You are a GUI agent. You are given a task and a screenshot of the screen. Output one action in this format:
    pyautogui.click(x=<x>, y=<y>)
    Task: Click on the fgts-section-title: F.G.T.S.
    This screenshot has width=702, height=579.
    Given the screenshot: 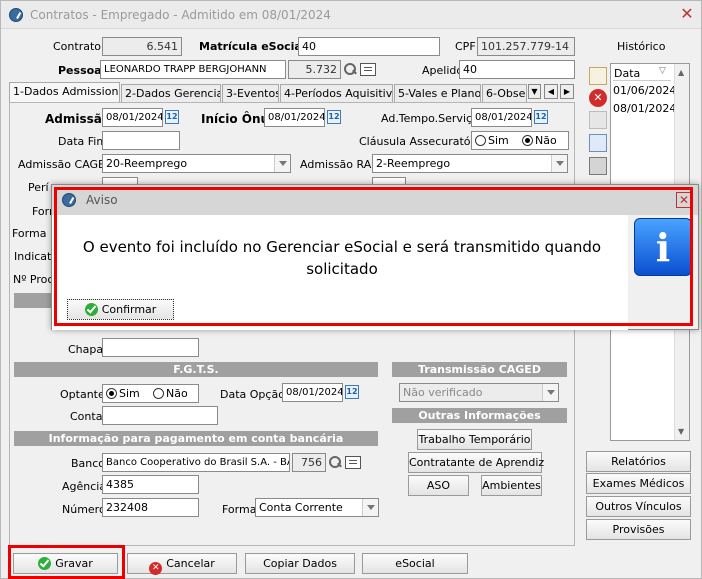 What is the action you would take?
    pyautogui.click(x=196, y=369)
    